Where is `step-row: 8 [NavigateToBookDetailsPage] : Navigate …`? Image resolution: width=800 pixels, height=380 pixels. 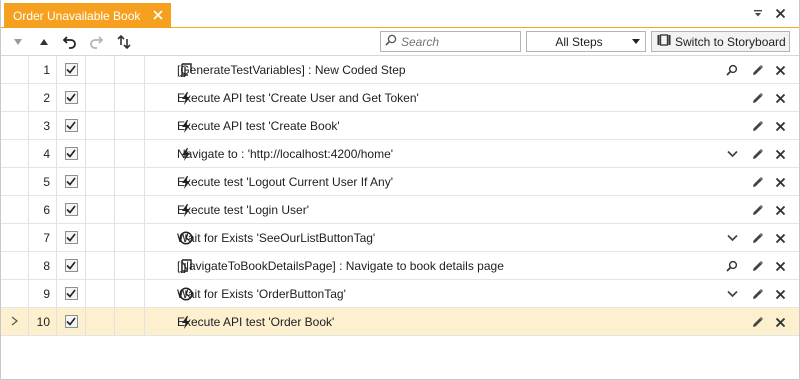 step-row: 8 [NavigateToBookDetailsPage] : Navigate … is located at coordinates (400, 266).